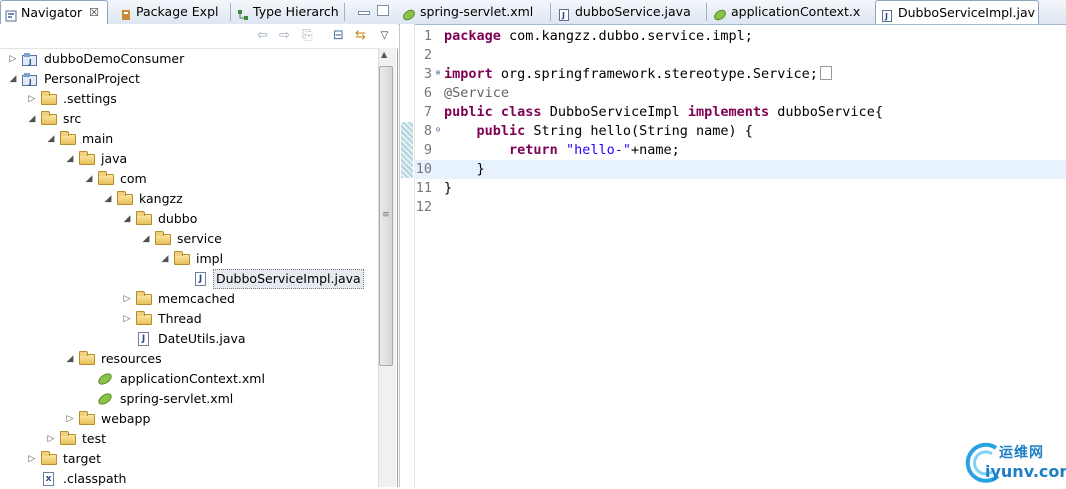 This screenshot has height=489, width=1066. I want to click on link-with-editor-icon: ⇆, so click(360, 36).